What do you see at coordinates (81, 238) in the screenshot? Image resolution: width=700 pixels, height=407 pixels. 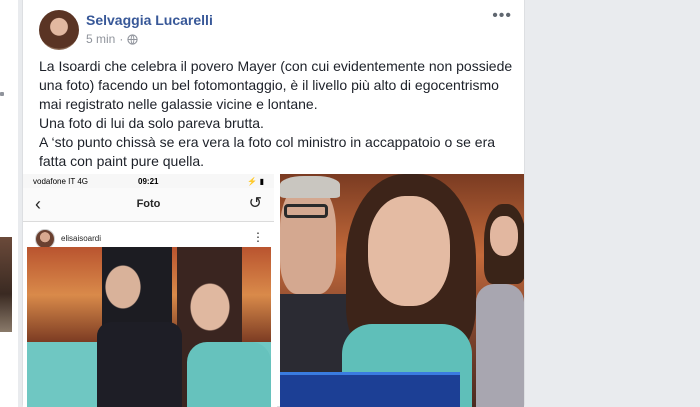 I see `ig-username: elisaisoardi` at bounding box center [81, 238].